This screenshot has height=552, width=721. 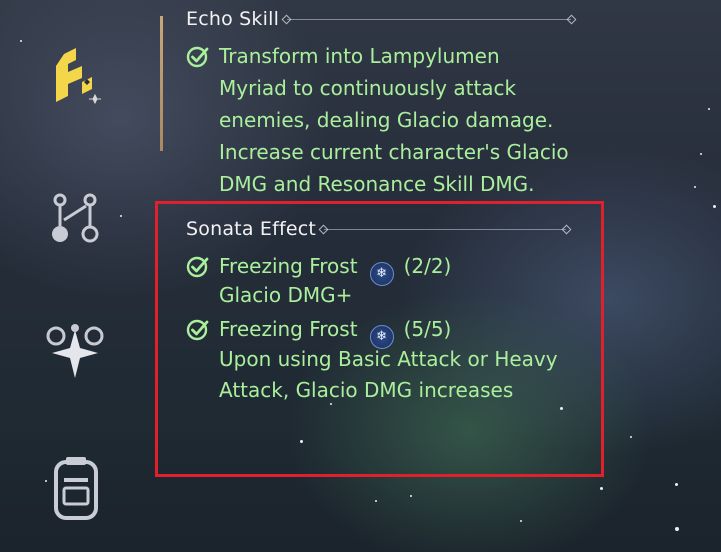 I want to click on sonata-effect-header: Sonata Effect, so click(x=376, y=229).